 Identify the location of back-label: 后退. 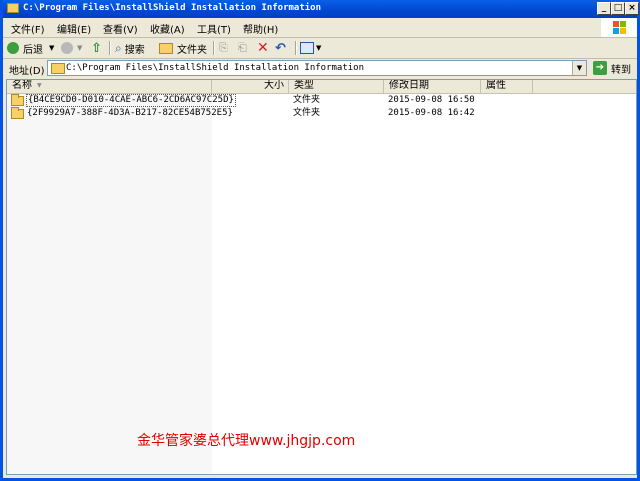
(33, 50).